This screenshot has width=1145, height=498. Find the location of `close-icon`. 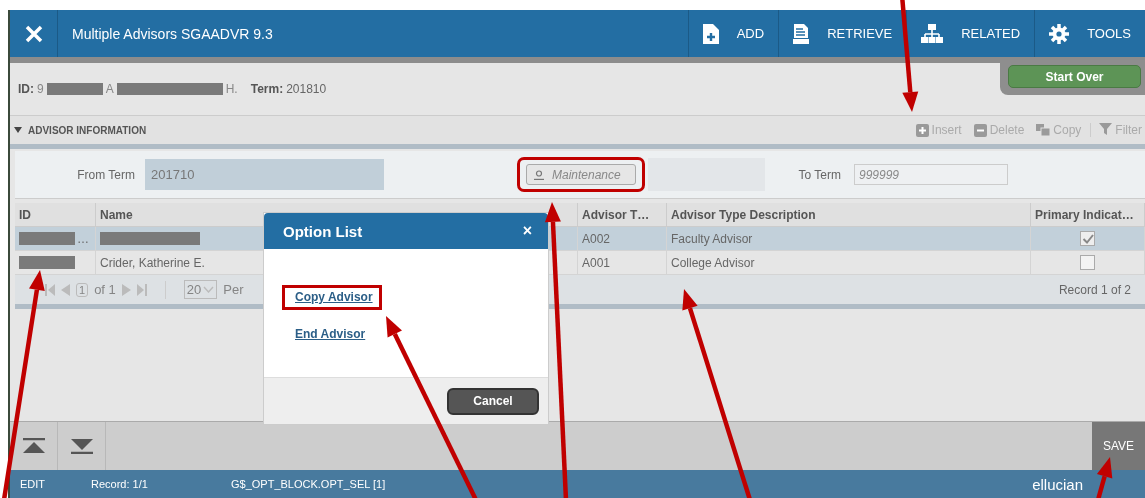

close-icon is located at coordinates (33, 33).